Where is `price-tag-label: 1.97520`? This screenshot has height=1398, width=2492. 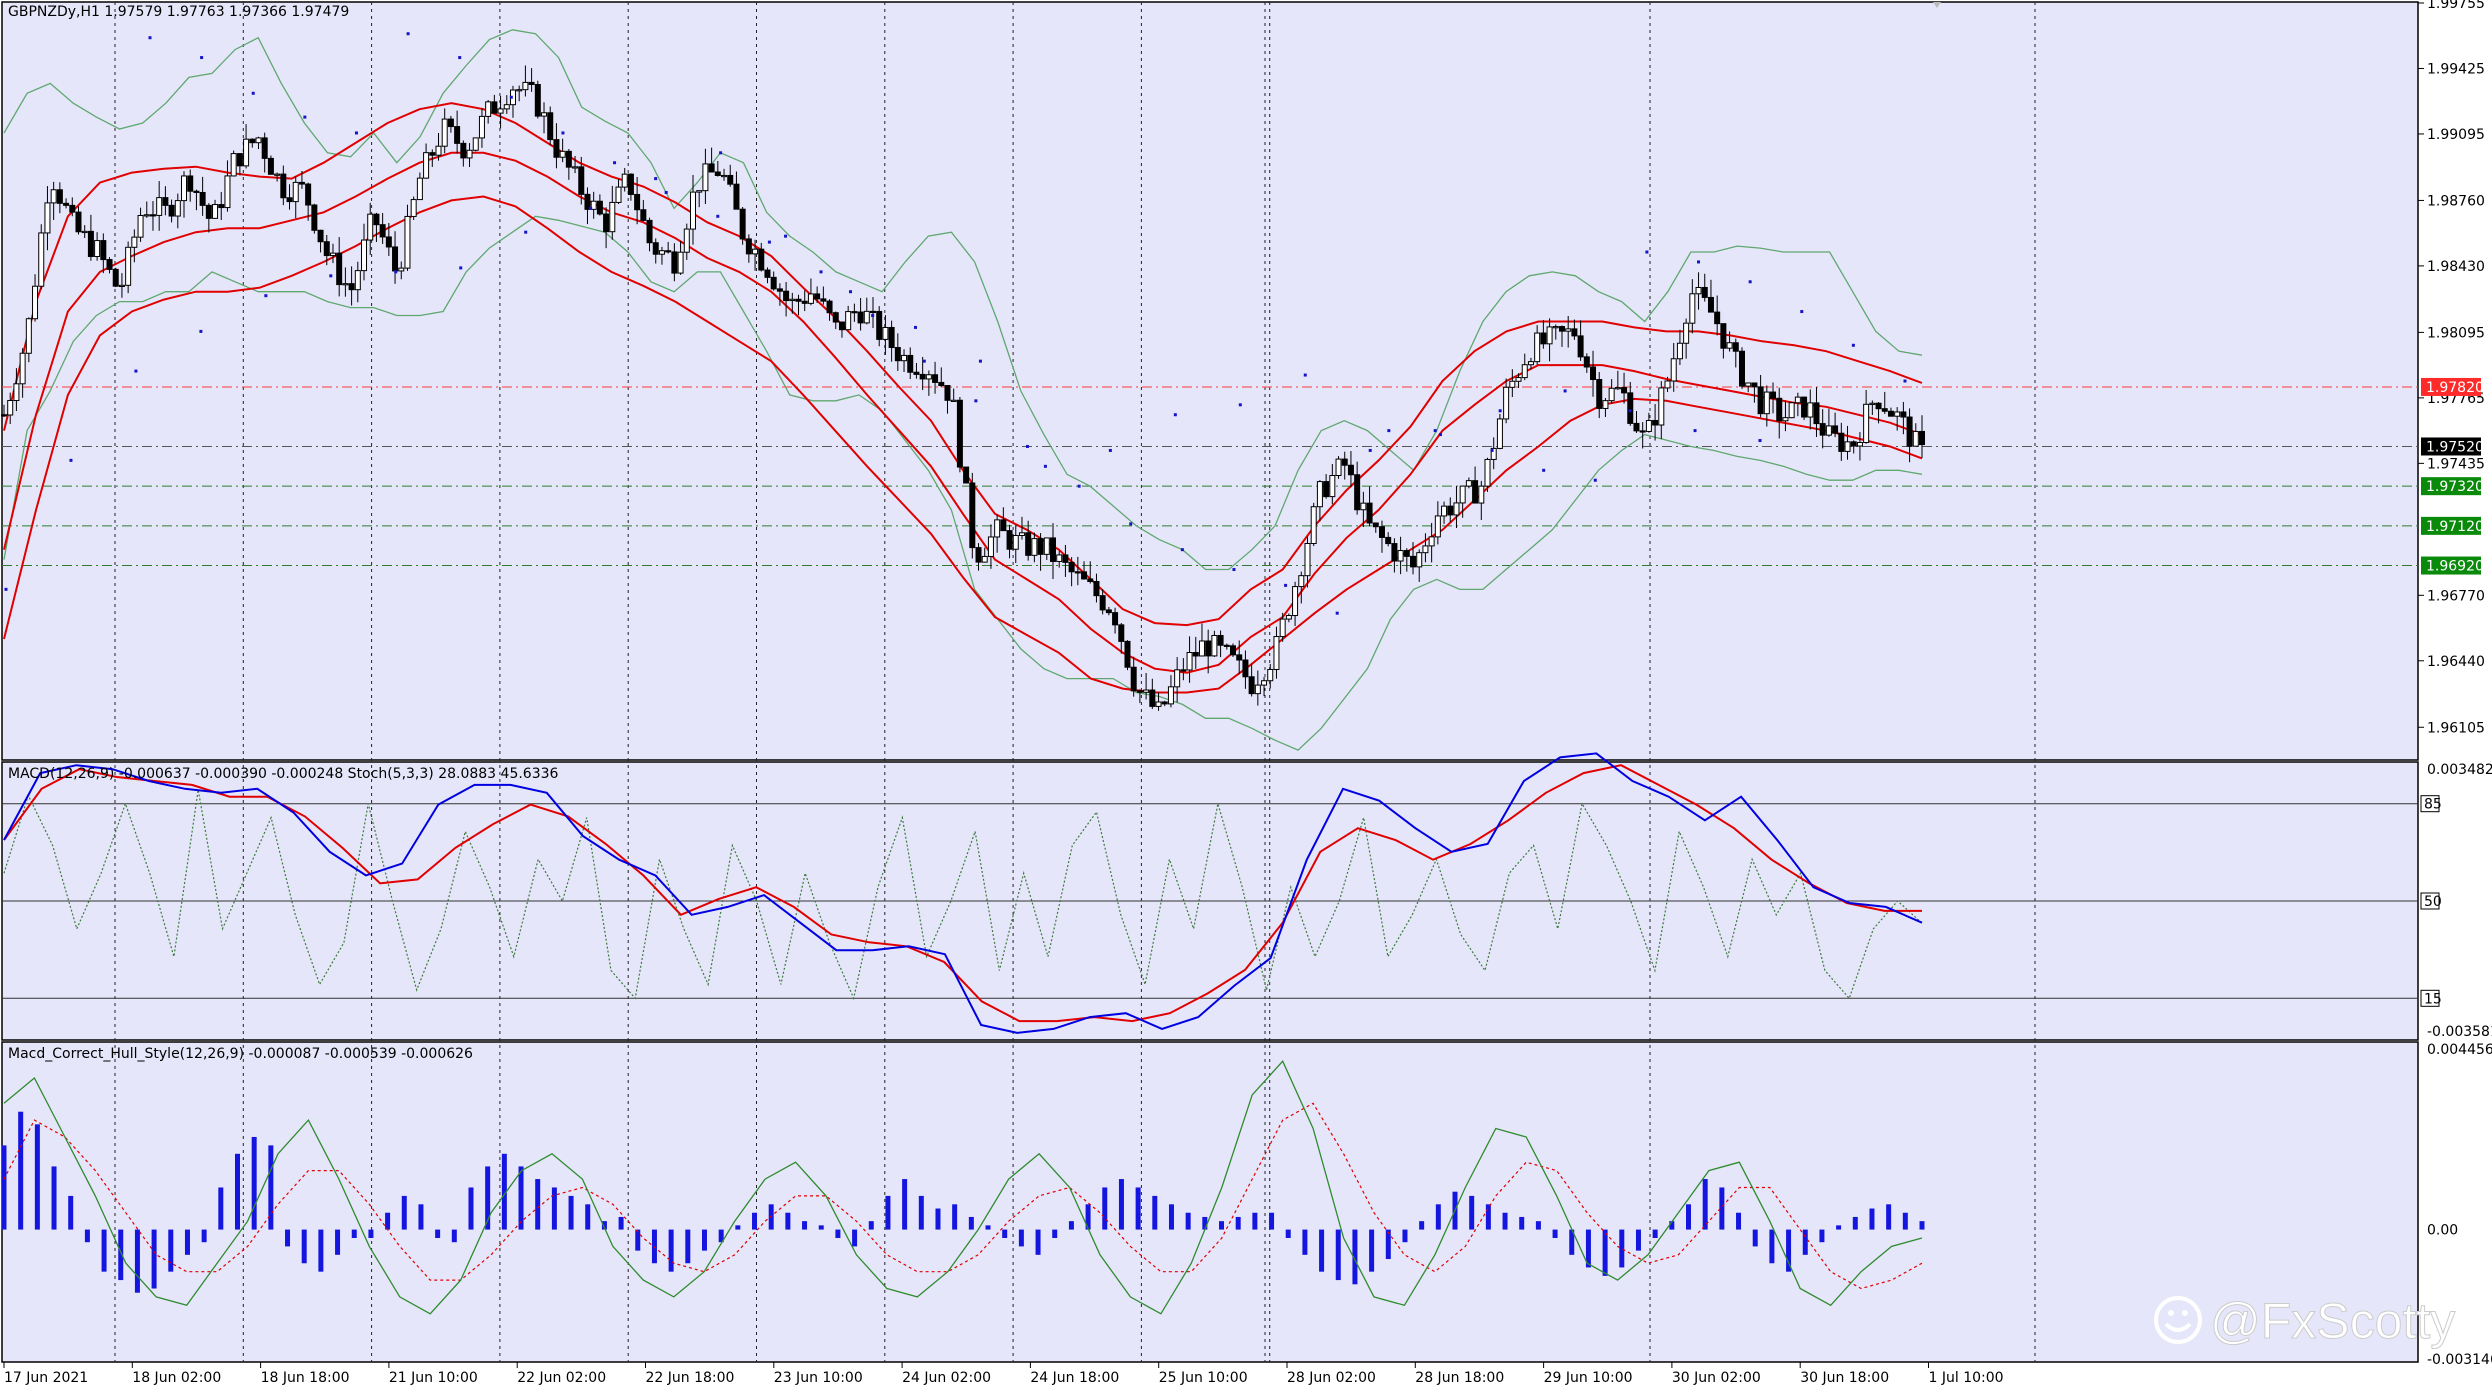
price-tag-label: 1.97520 is located at coordinates (2455, 447).